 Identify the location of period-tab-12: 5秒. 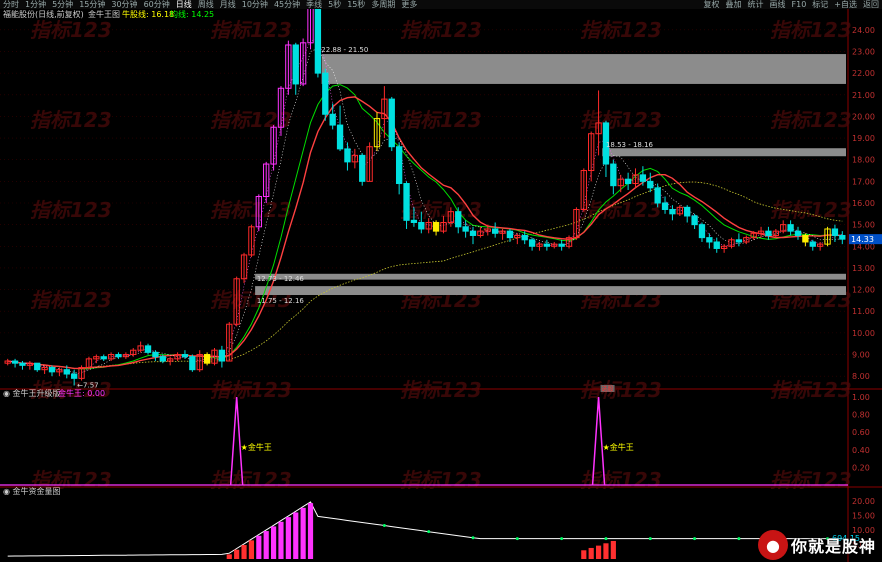
(334, 4).